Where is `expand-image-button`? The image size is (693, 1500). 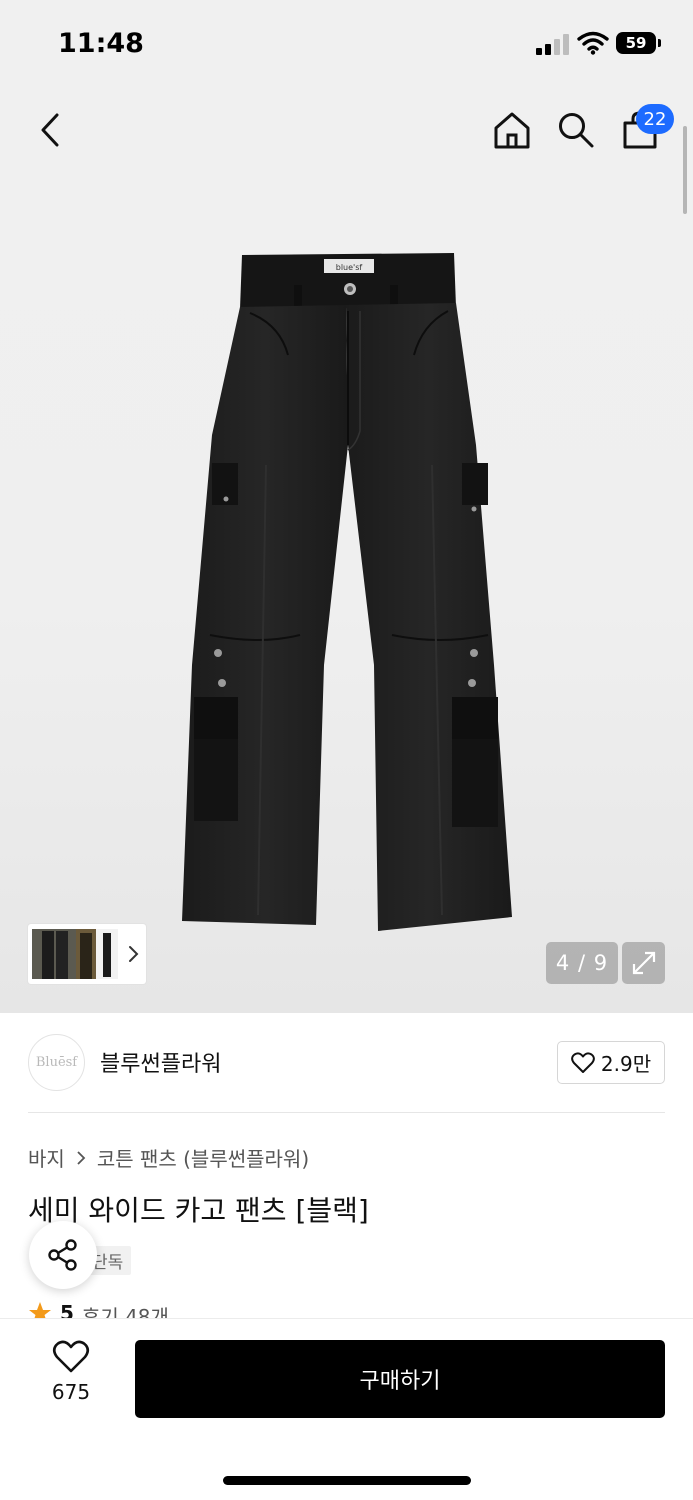 expand-image-button is located at coordinates (643, 963).